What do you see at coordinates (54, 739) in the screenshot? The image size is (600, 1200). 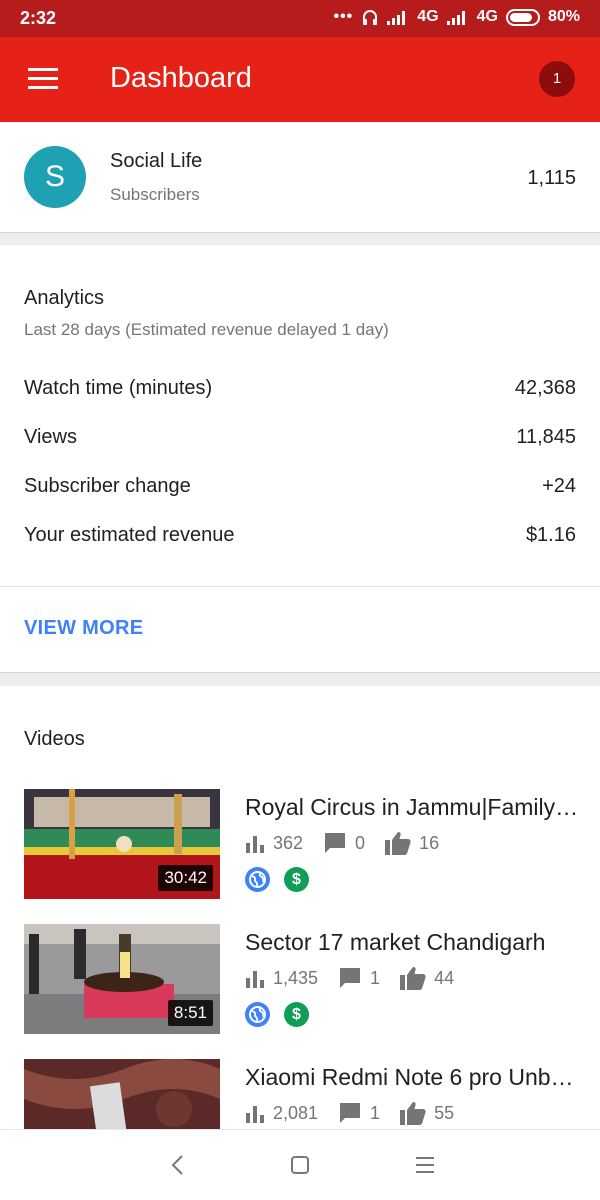 I see `videos-heading: Videos` at bounding box center [54, 739].